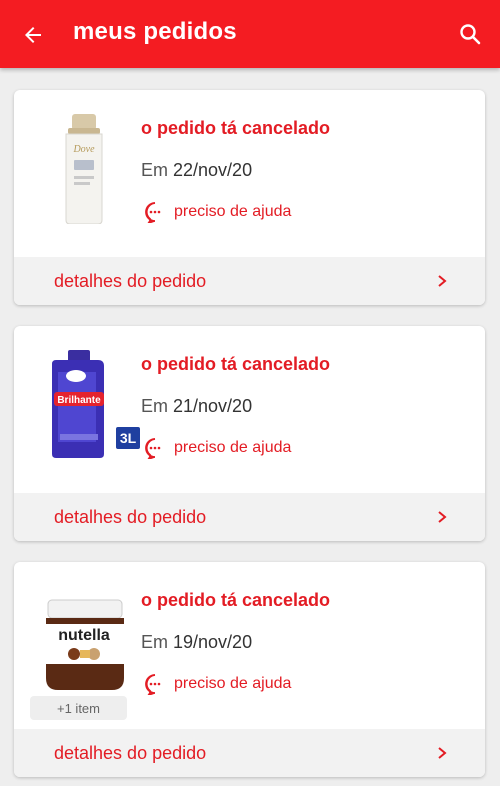  What do you see at coordinates (78, 708) in the screenshot?
I see `extra-items-chip: +1 item` at bounding box center [78, 708].